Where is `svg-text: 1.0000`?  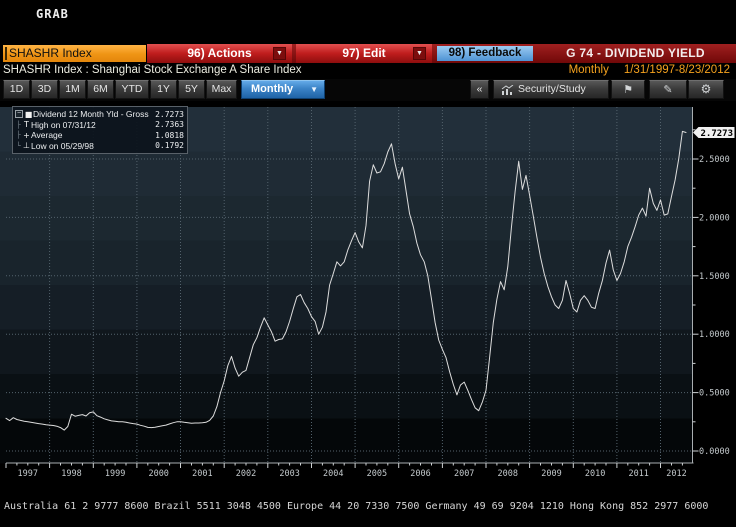 svg-text: 1.0000 is located at coordinates (714, 335).